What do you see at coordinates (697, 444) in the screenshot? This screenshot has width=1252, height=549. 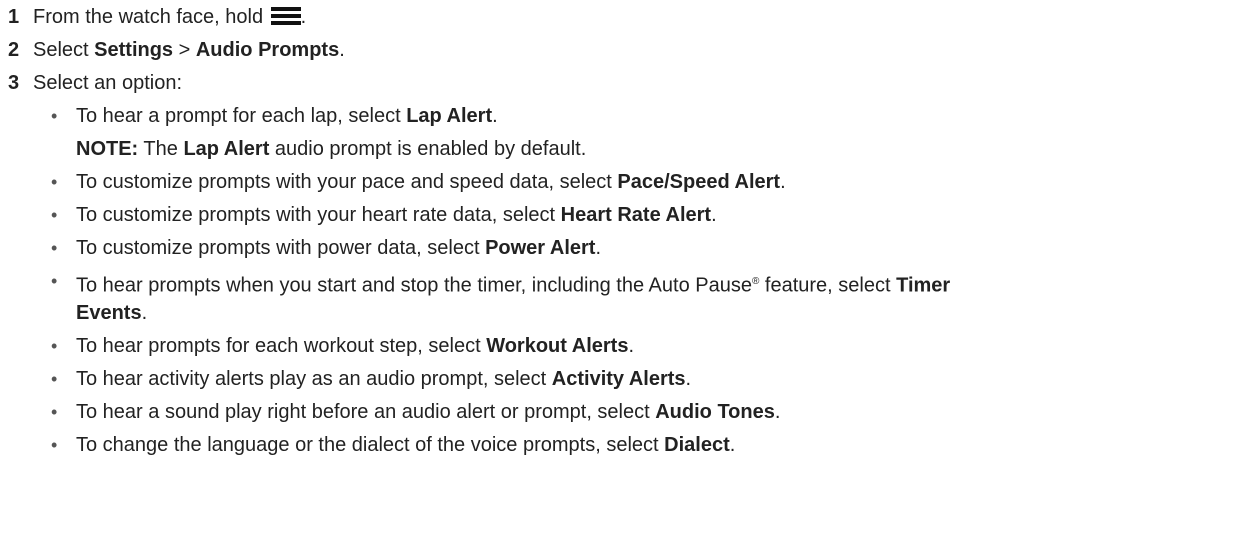 I see `option-name: Dialect` at bounding box center [697, 444].